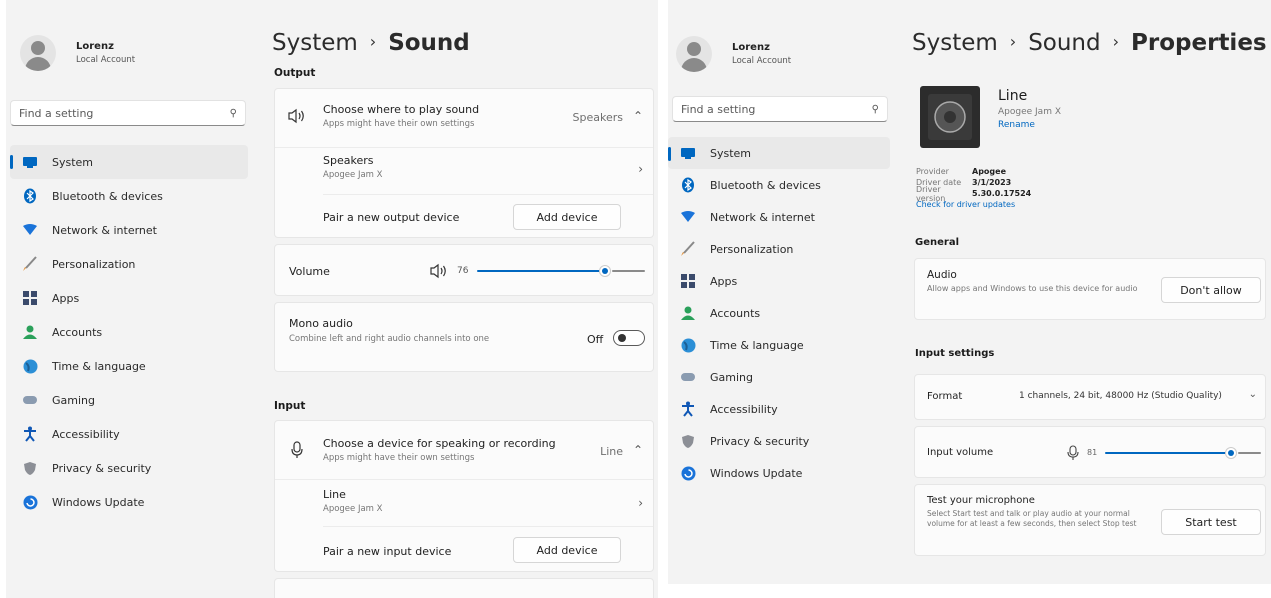 The image size is (1271, 598). What do you see at coordinates (30, 230) in the screenshot?
I see `network-icon` at bounding box center [30, 230].